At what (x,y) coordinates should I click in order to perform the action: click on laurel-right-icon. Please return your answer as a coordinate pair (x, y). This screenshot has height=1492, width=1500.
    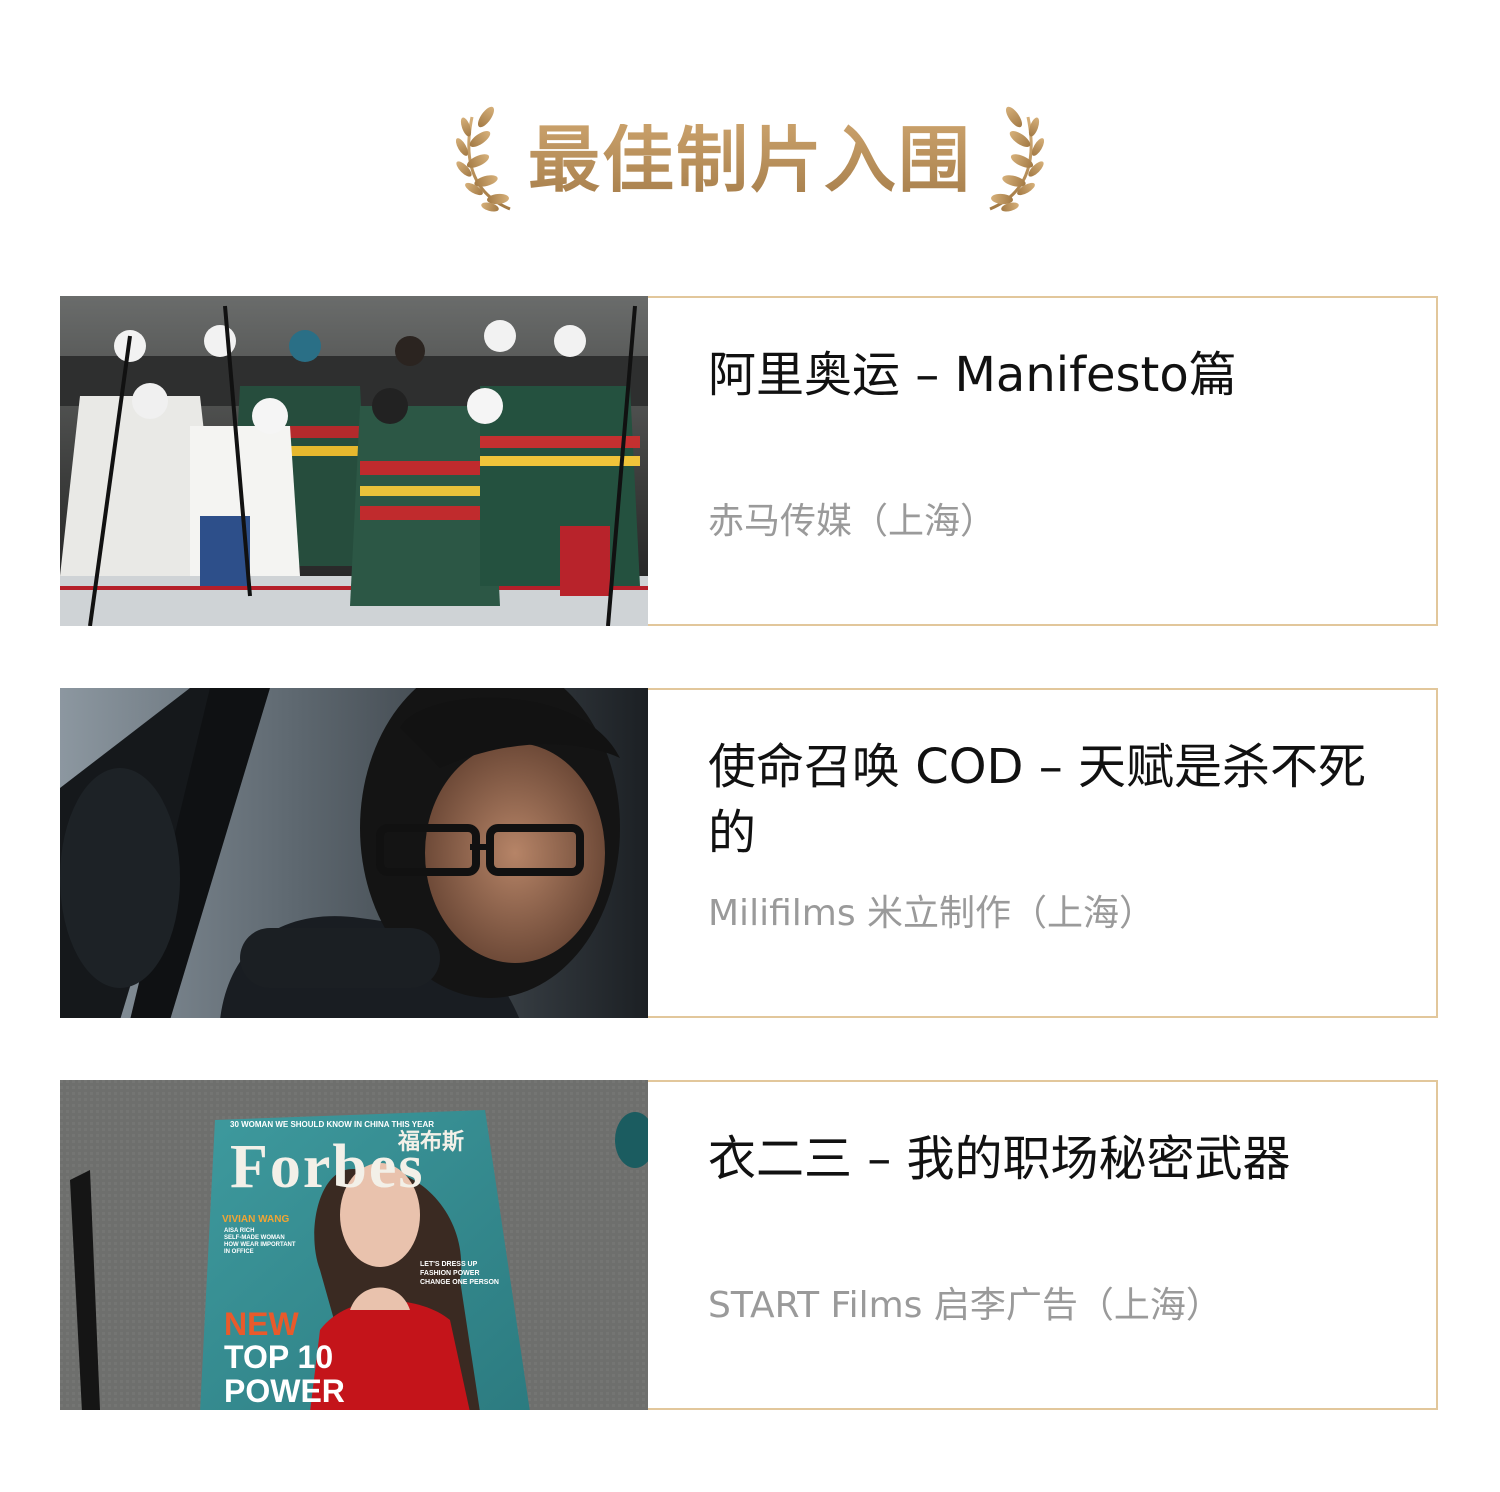
    Looking at the image, I should click on (1016, 159).